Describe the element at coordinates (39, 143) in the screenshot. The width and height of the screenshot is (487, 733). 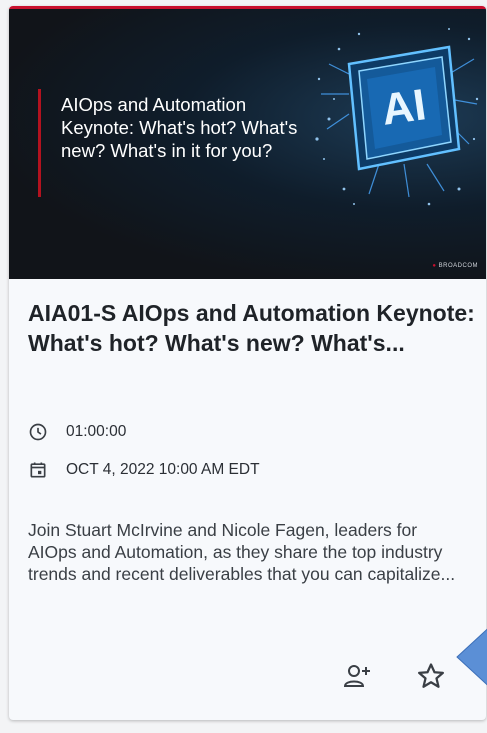
I see `thumbnail-accent-line` at that location.